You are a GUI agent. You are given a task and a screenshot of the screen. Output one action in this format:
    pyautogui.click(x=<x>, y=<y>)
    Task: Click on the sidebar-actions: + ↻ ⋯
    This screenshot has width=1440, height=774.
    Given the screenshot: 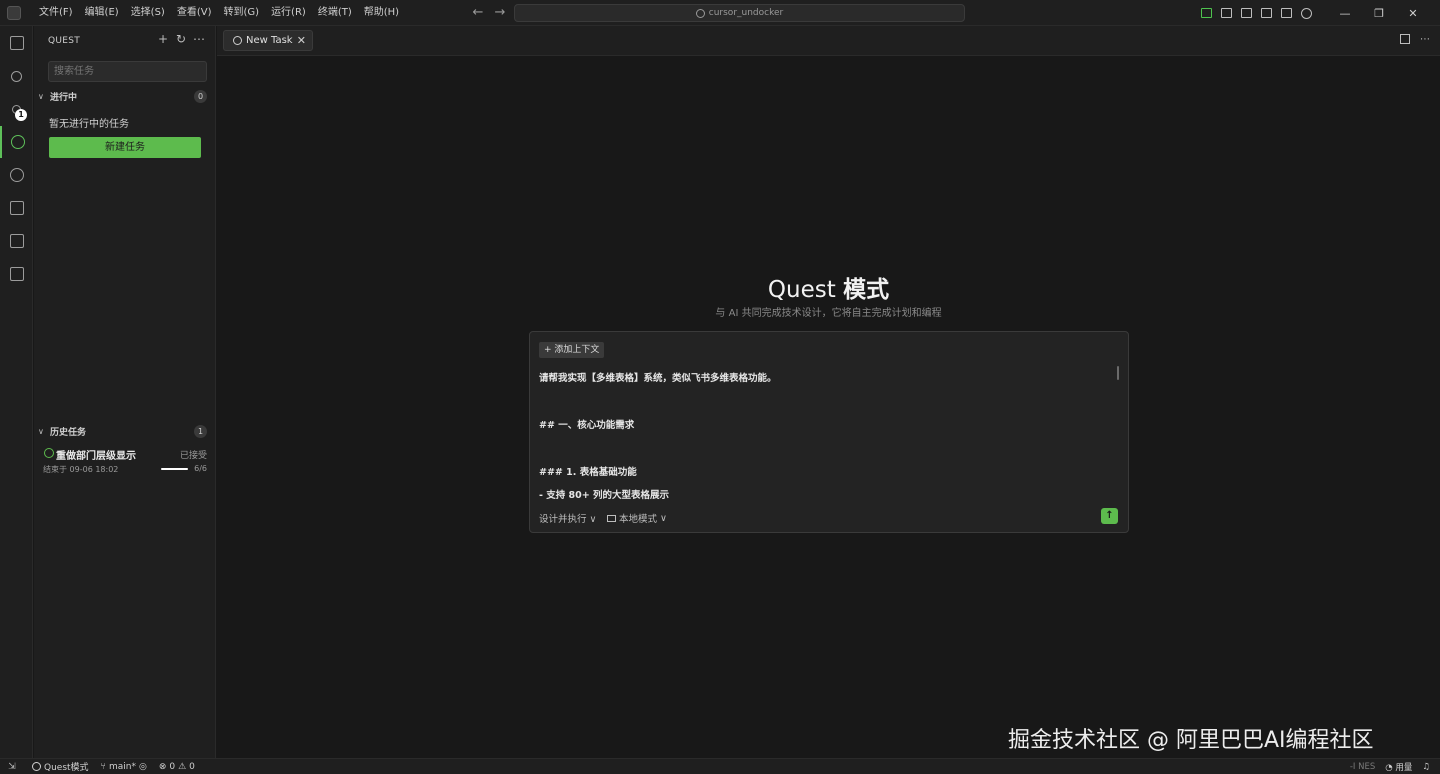 What is the action you would take?
    pyautogui.click(x=181, y=39)
    